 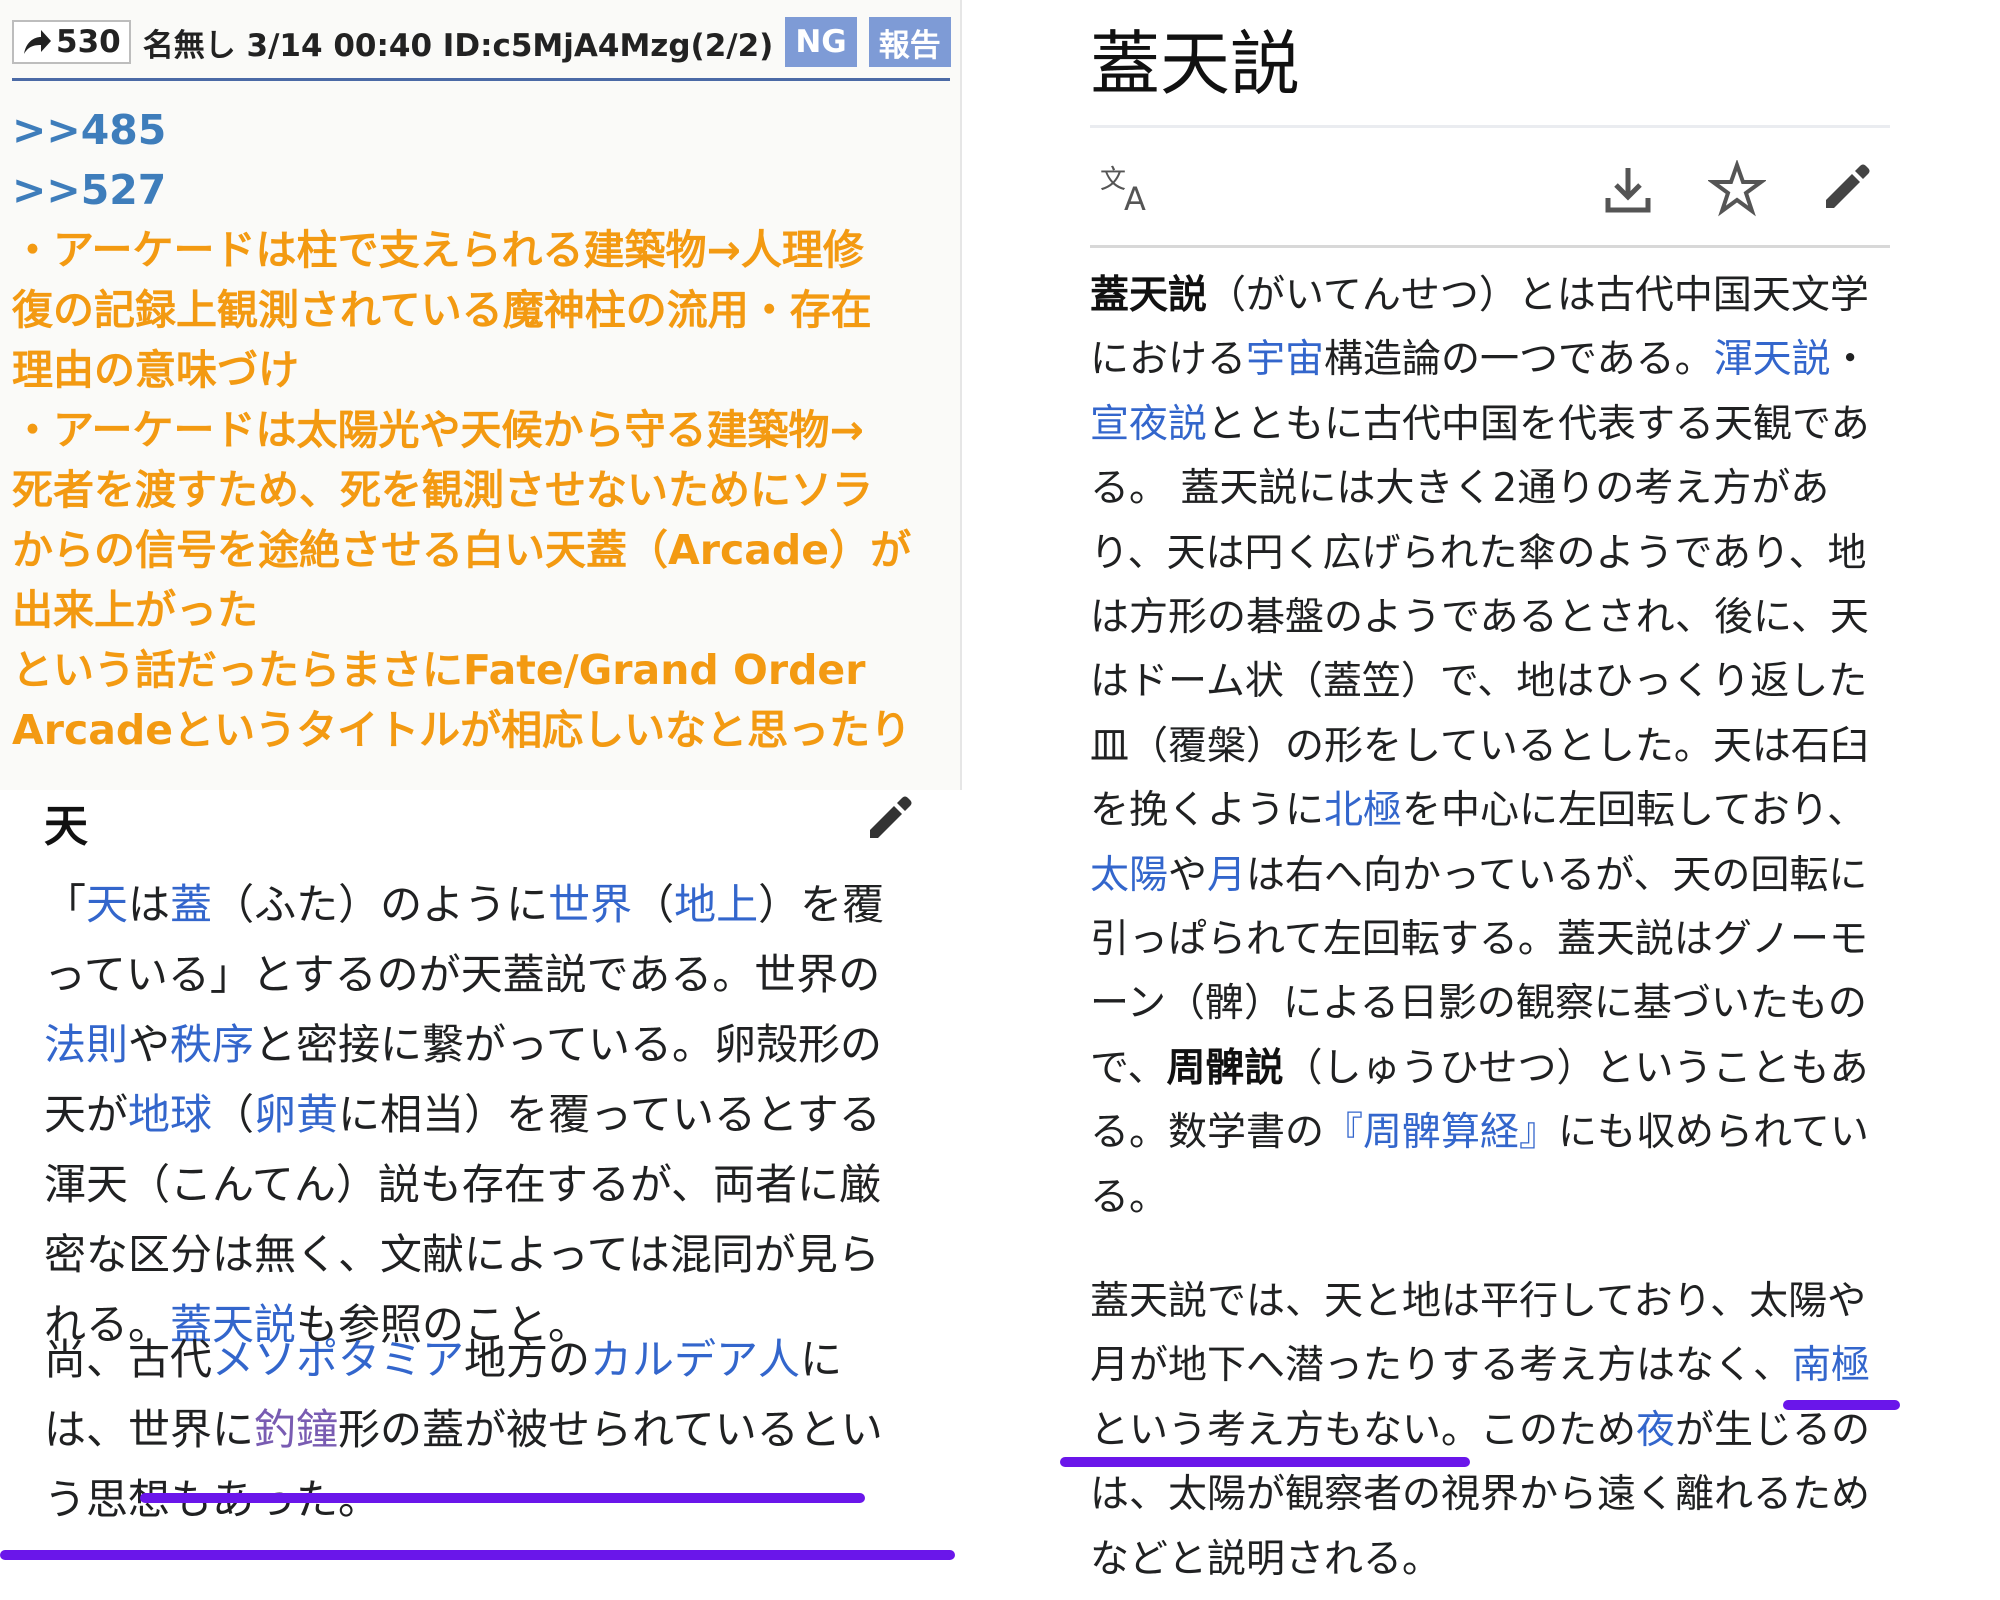 I want to click on text-line: 天が地球（卵黄に相当）を覆っているとする, so click(x=484, y=1115).